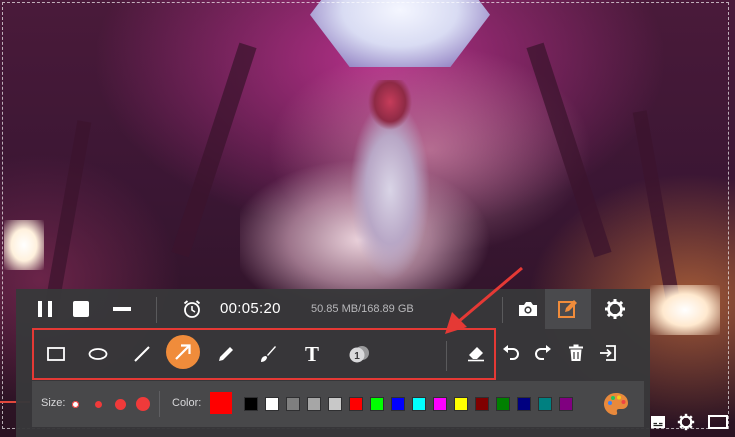 This screenshot has height=437, width=735. Describe the element at coordinates (268, 354) in the screenshot. I see `brush-icon` at that location.